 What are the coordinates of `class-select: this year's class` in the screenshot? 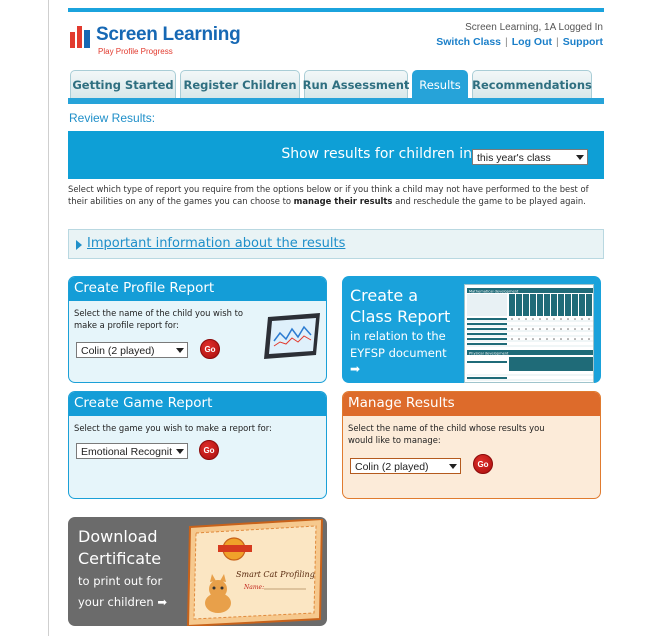 It's located at (530, 157).